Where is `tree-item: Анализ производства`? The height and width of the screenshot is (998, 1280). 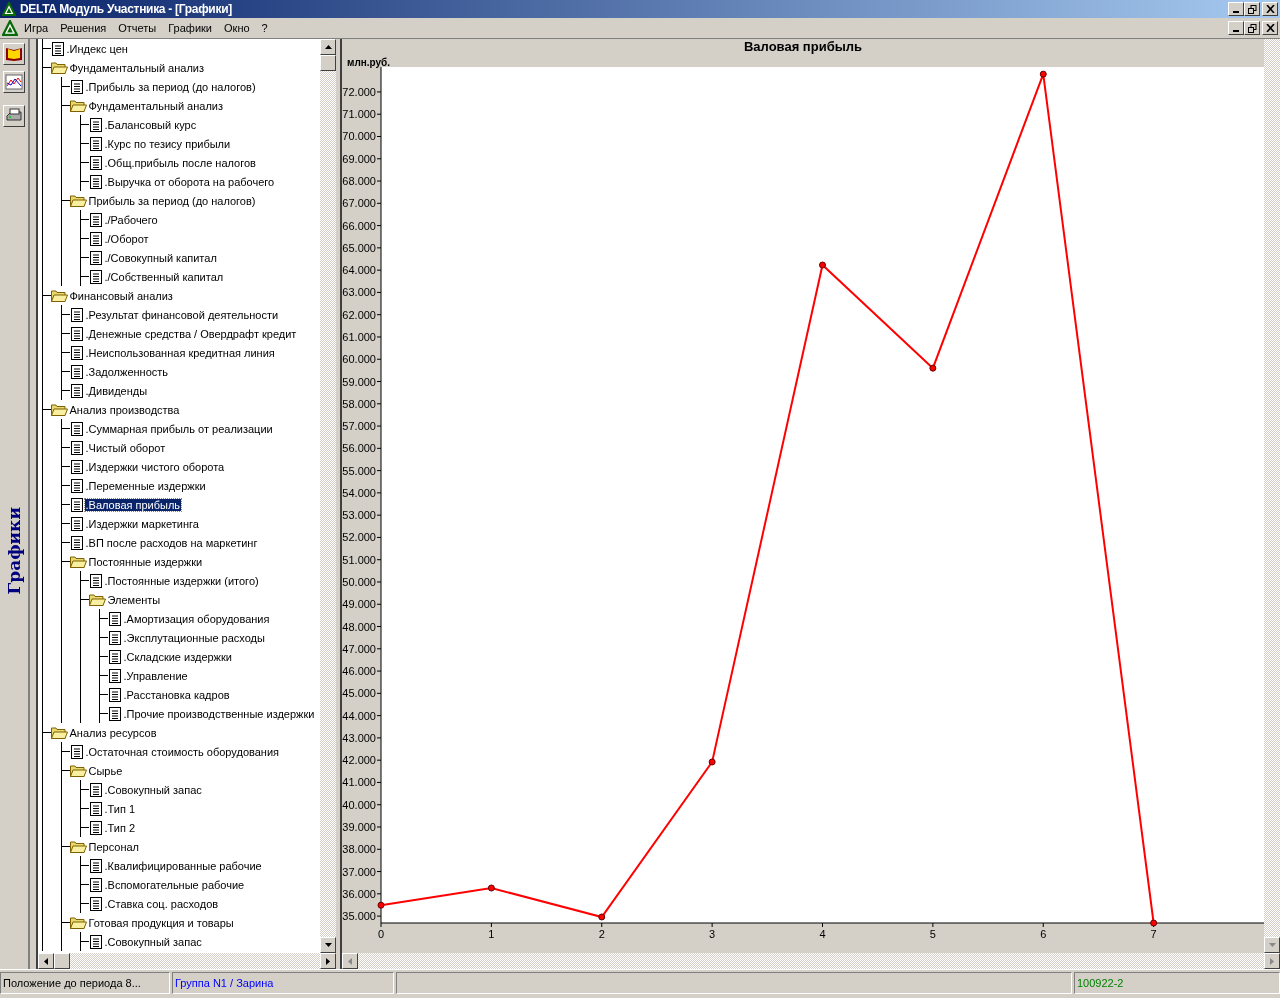
tree-item: Анализ производства is located at coordinates (124, 409).